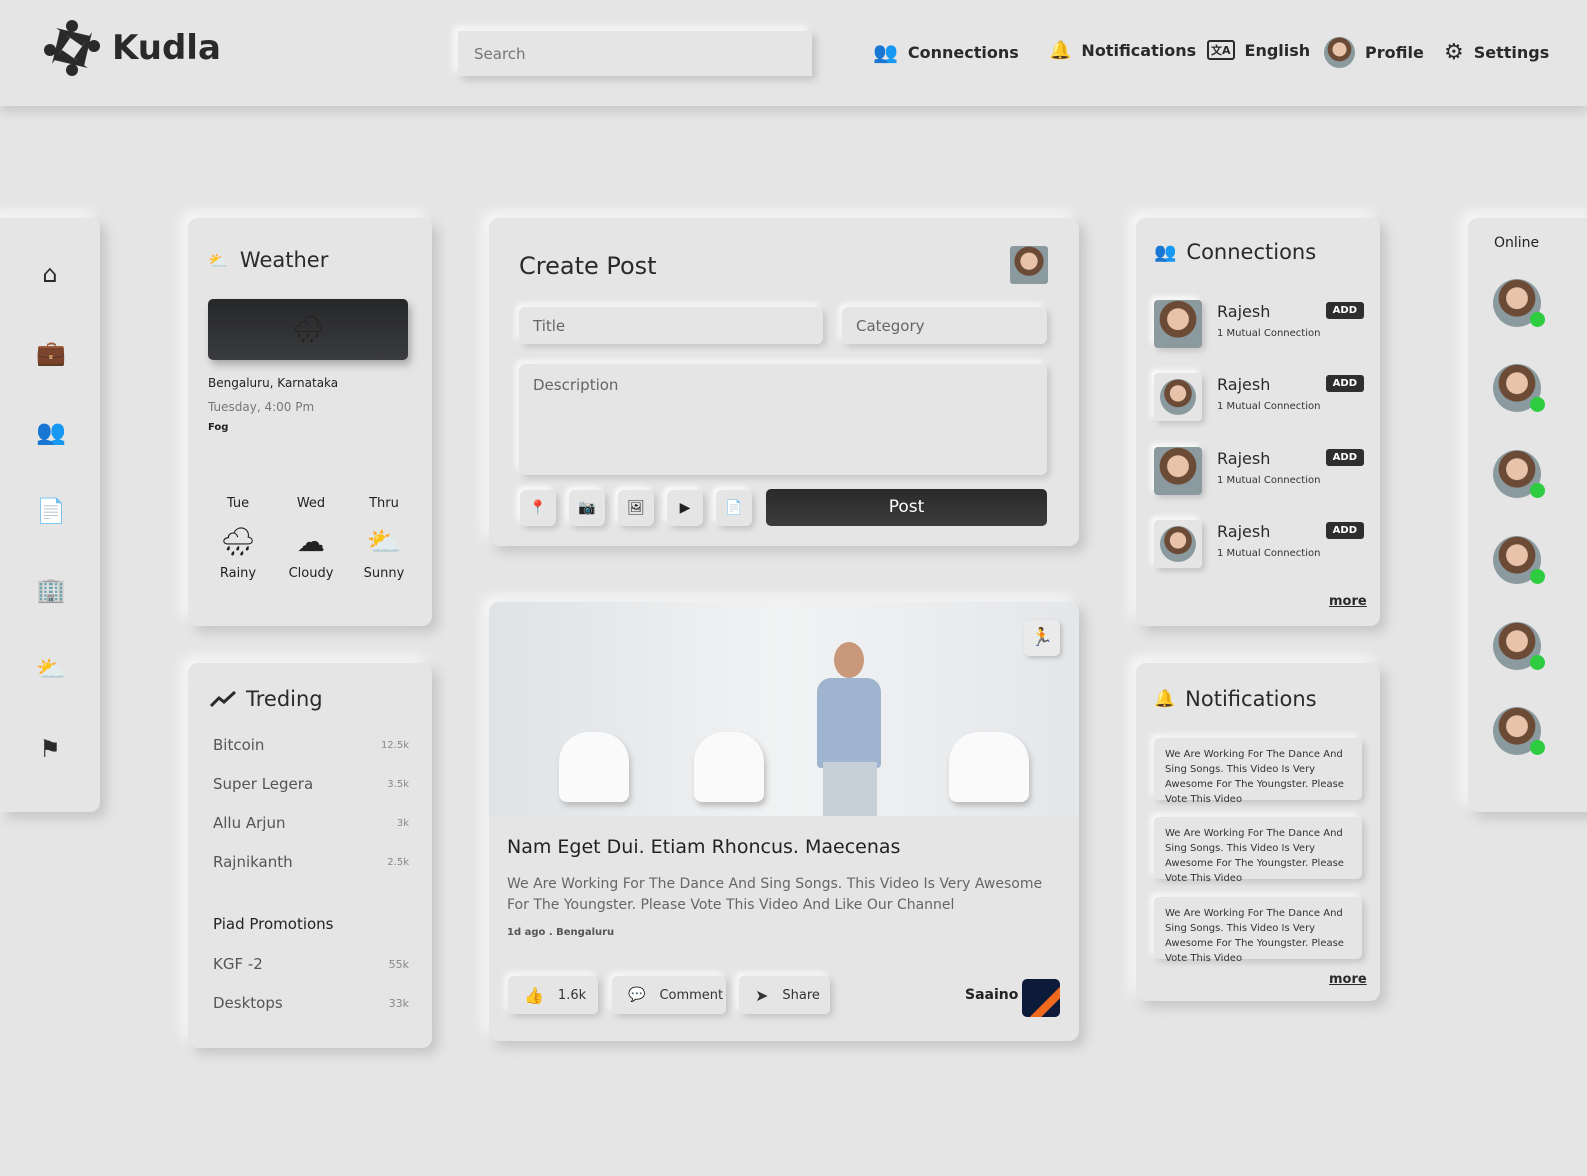  What do you see at coordinates (992, 995) in the screenshot?
I see `post-author: Saaino` at bounding box center [992, 995].